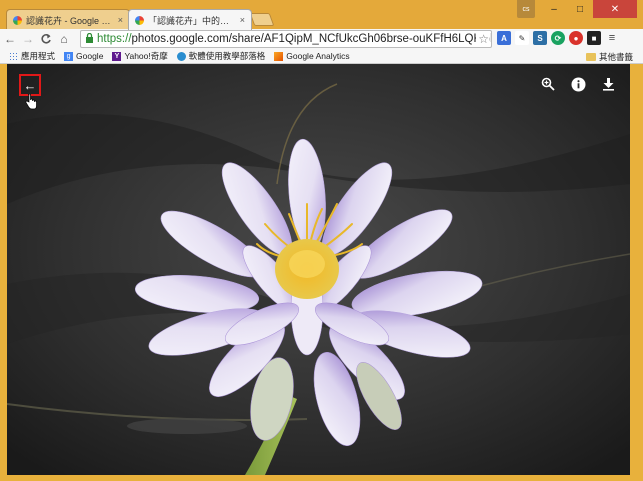  Describe the element at coordinates (576, 38) in the screenshot. I see `record-extension-icon: ●` at that location.